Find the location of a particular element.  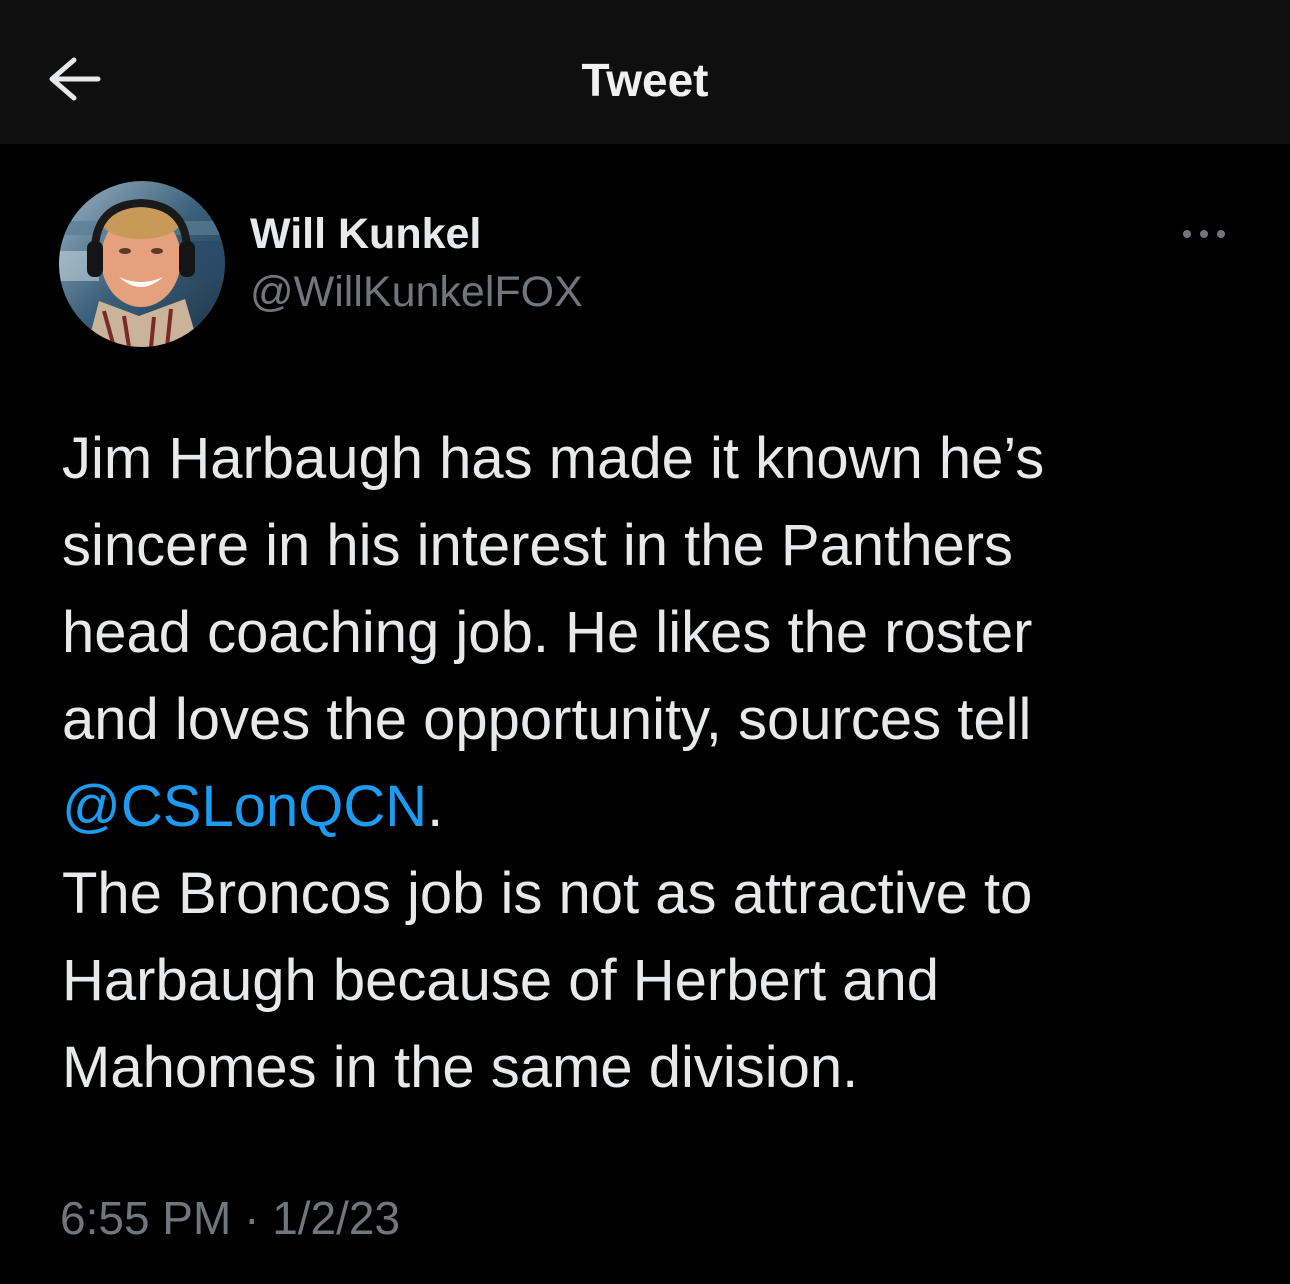

tweet-line: sincere in his interest in the Panthers is located at coordinates (538, 545).